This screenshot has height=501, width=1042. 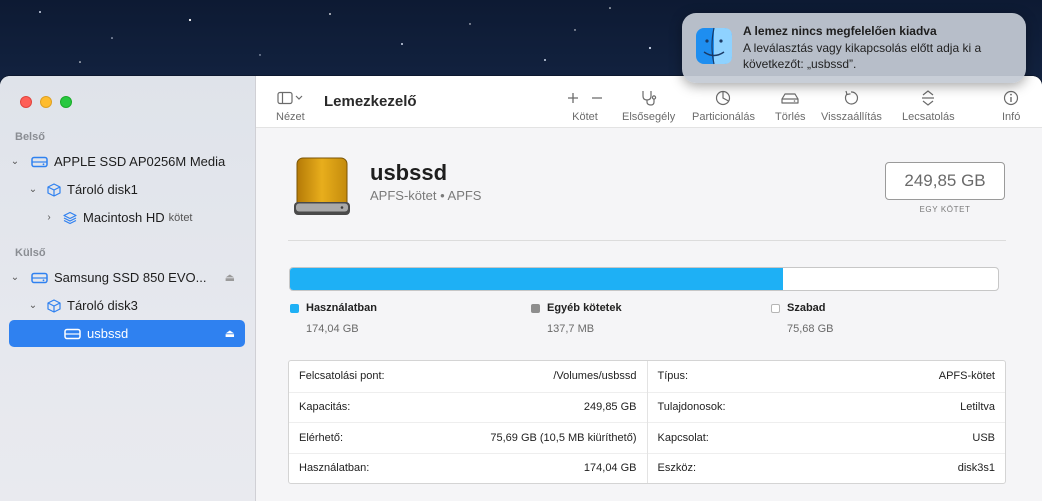 What do you see at coordinates (945, 209) in the screenshot?
I see `capacity-caption: EGY KÖTET` at bounding box center [945, 209].